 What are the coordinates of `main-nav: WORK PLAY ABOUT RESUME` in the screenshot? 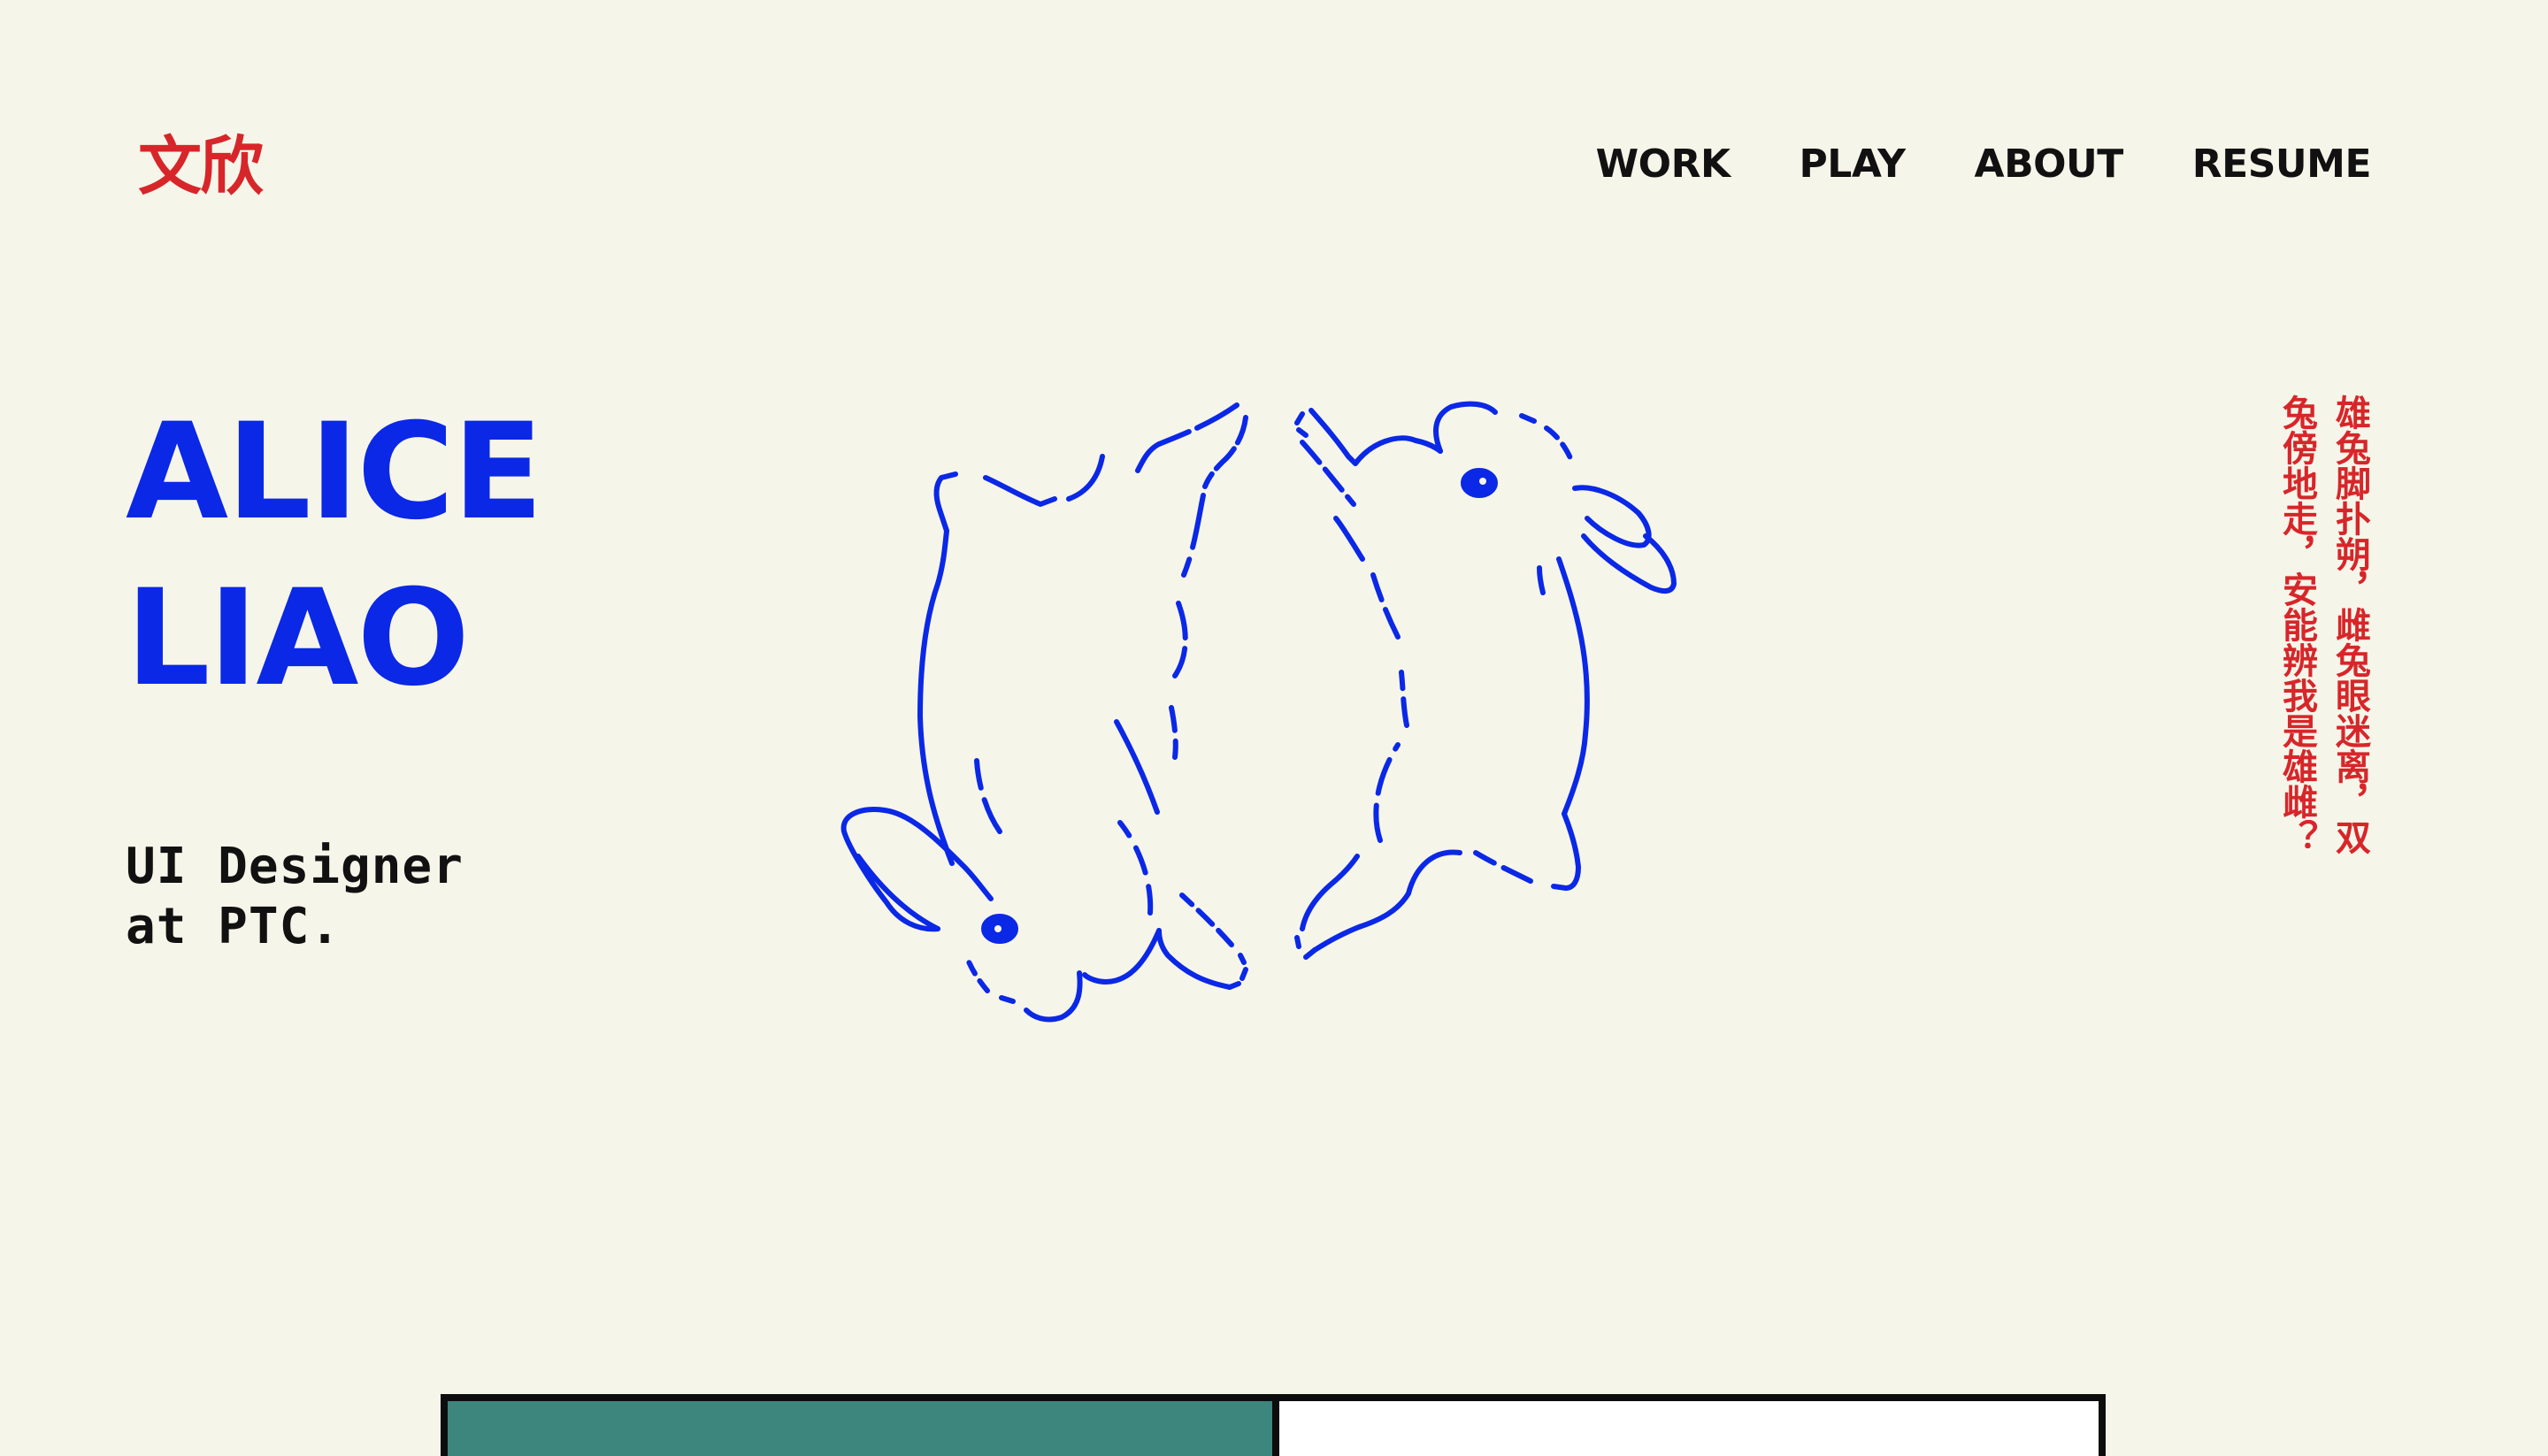 It's located at (1984, 164).